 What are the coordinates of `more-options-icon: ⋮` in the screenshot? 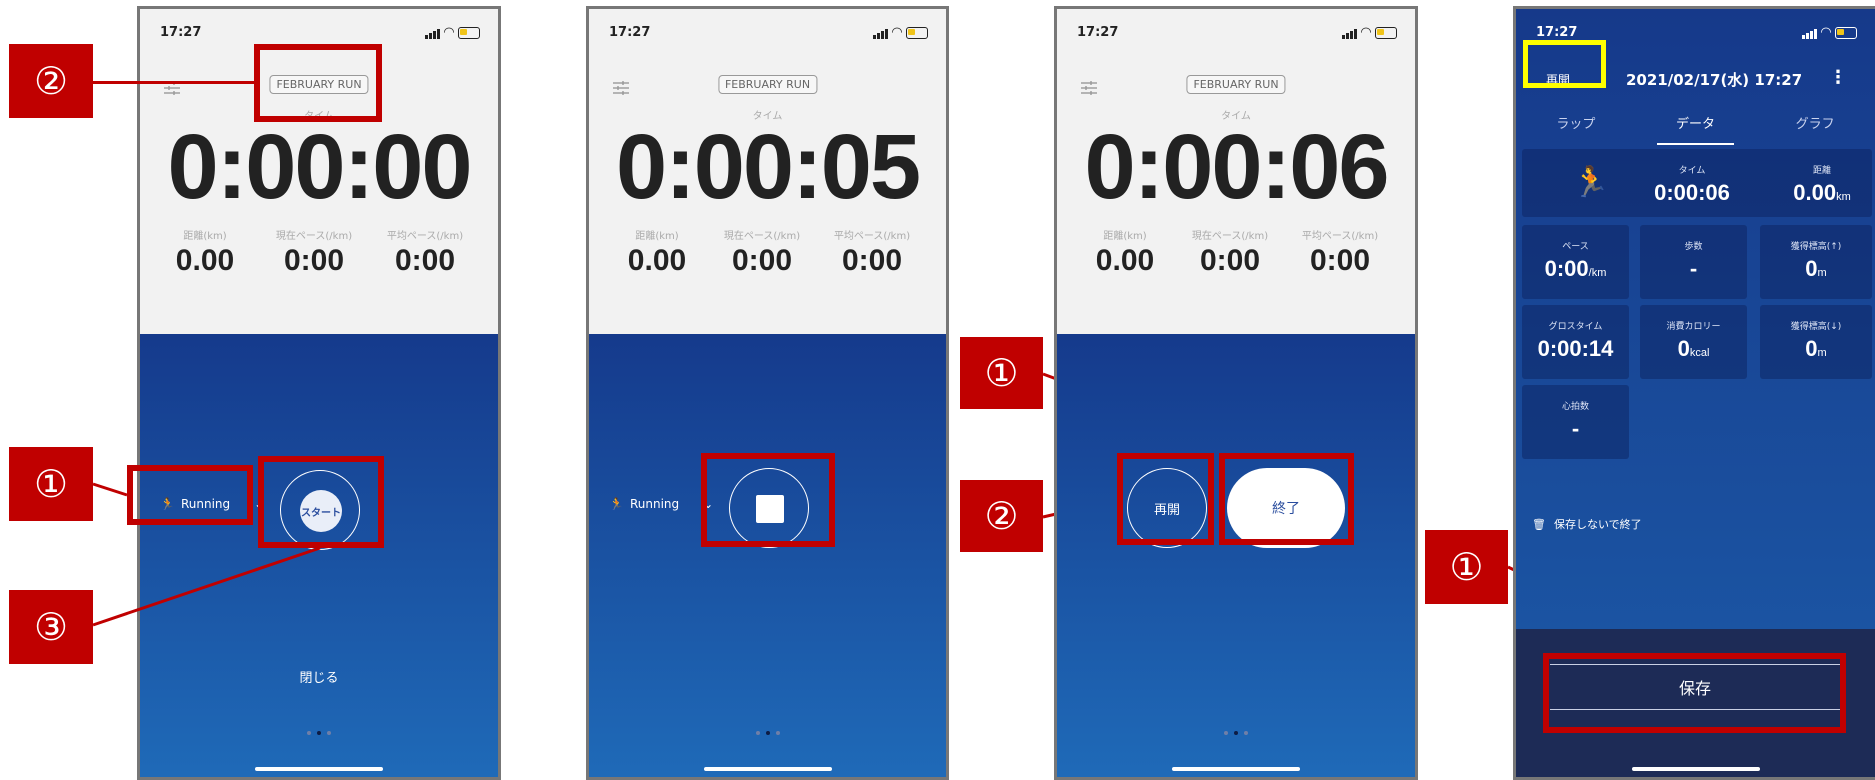 It's located at (1838, 77).